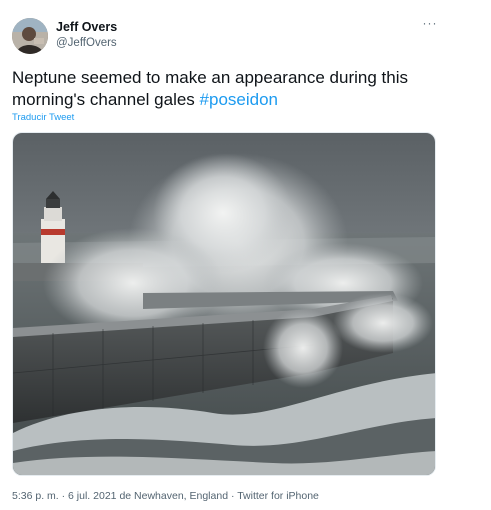  Describe the element at coordinates (125, 496) in the screenshot. I see `location-prefix: de` at that location.